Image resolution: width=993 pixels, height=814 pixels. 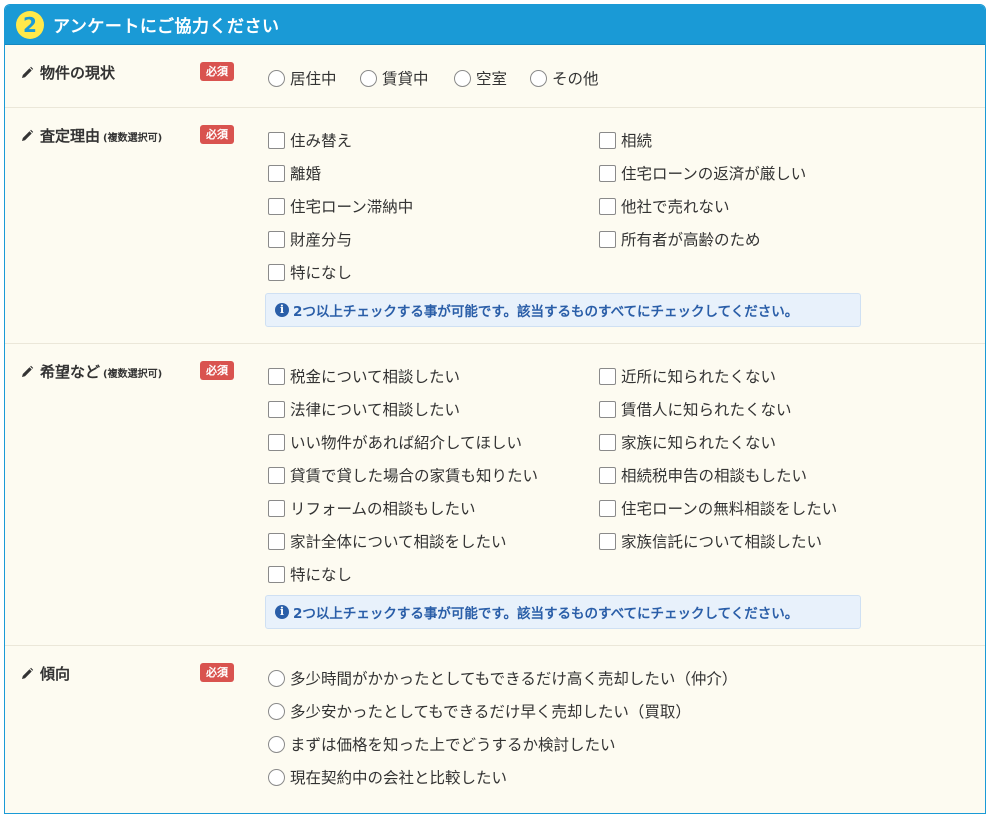 What do you see at coordinates (310, 140) in the screenshot?
I see `checkbox-option: 住み替え` at bounding box center [310, 140].